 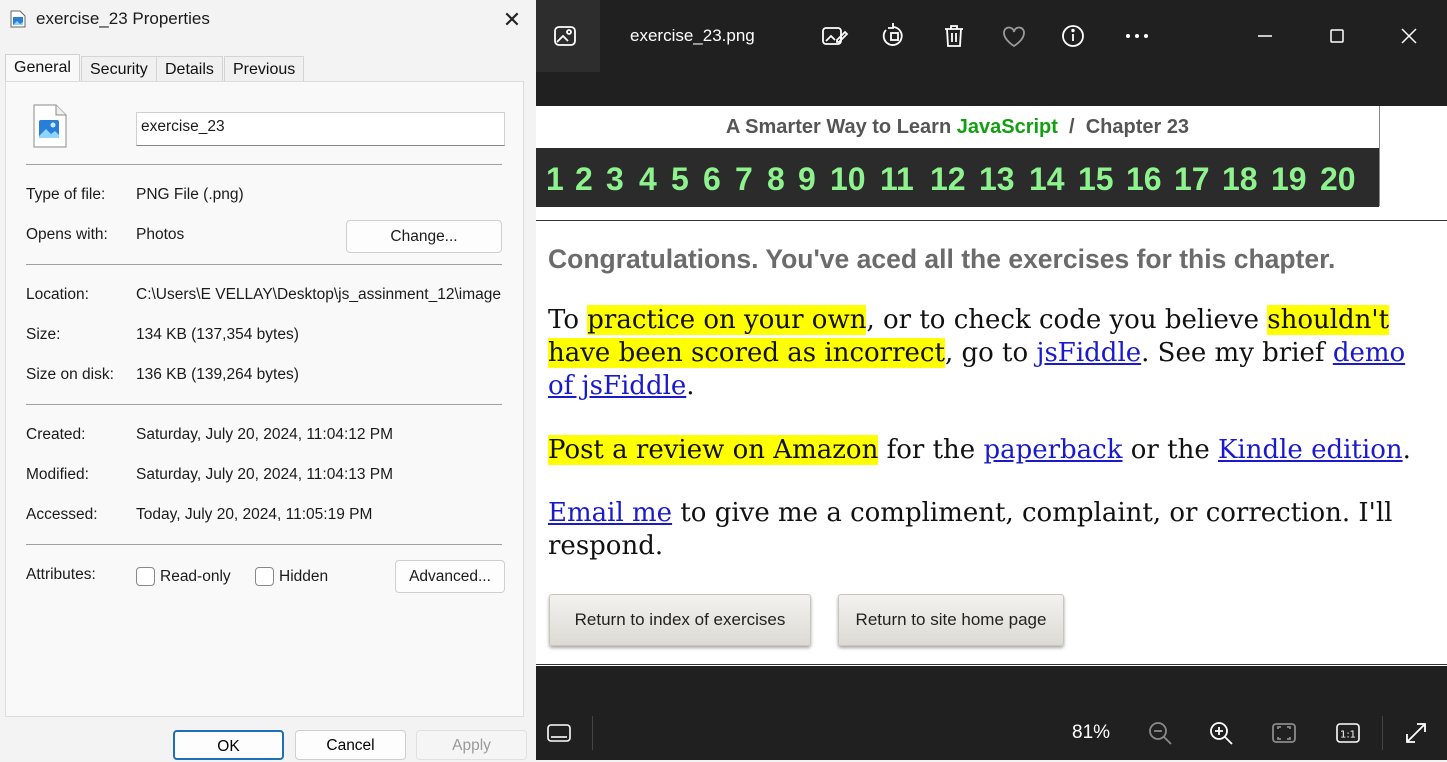 What do you see at coordinates (1073, 36) in the screenshot?
I see `info-icon` at bounding box center [1073, 36].